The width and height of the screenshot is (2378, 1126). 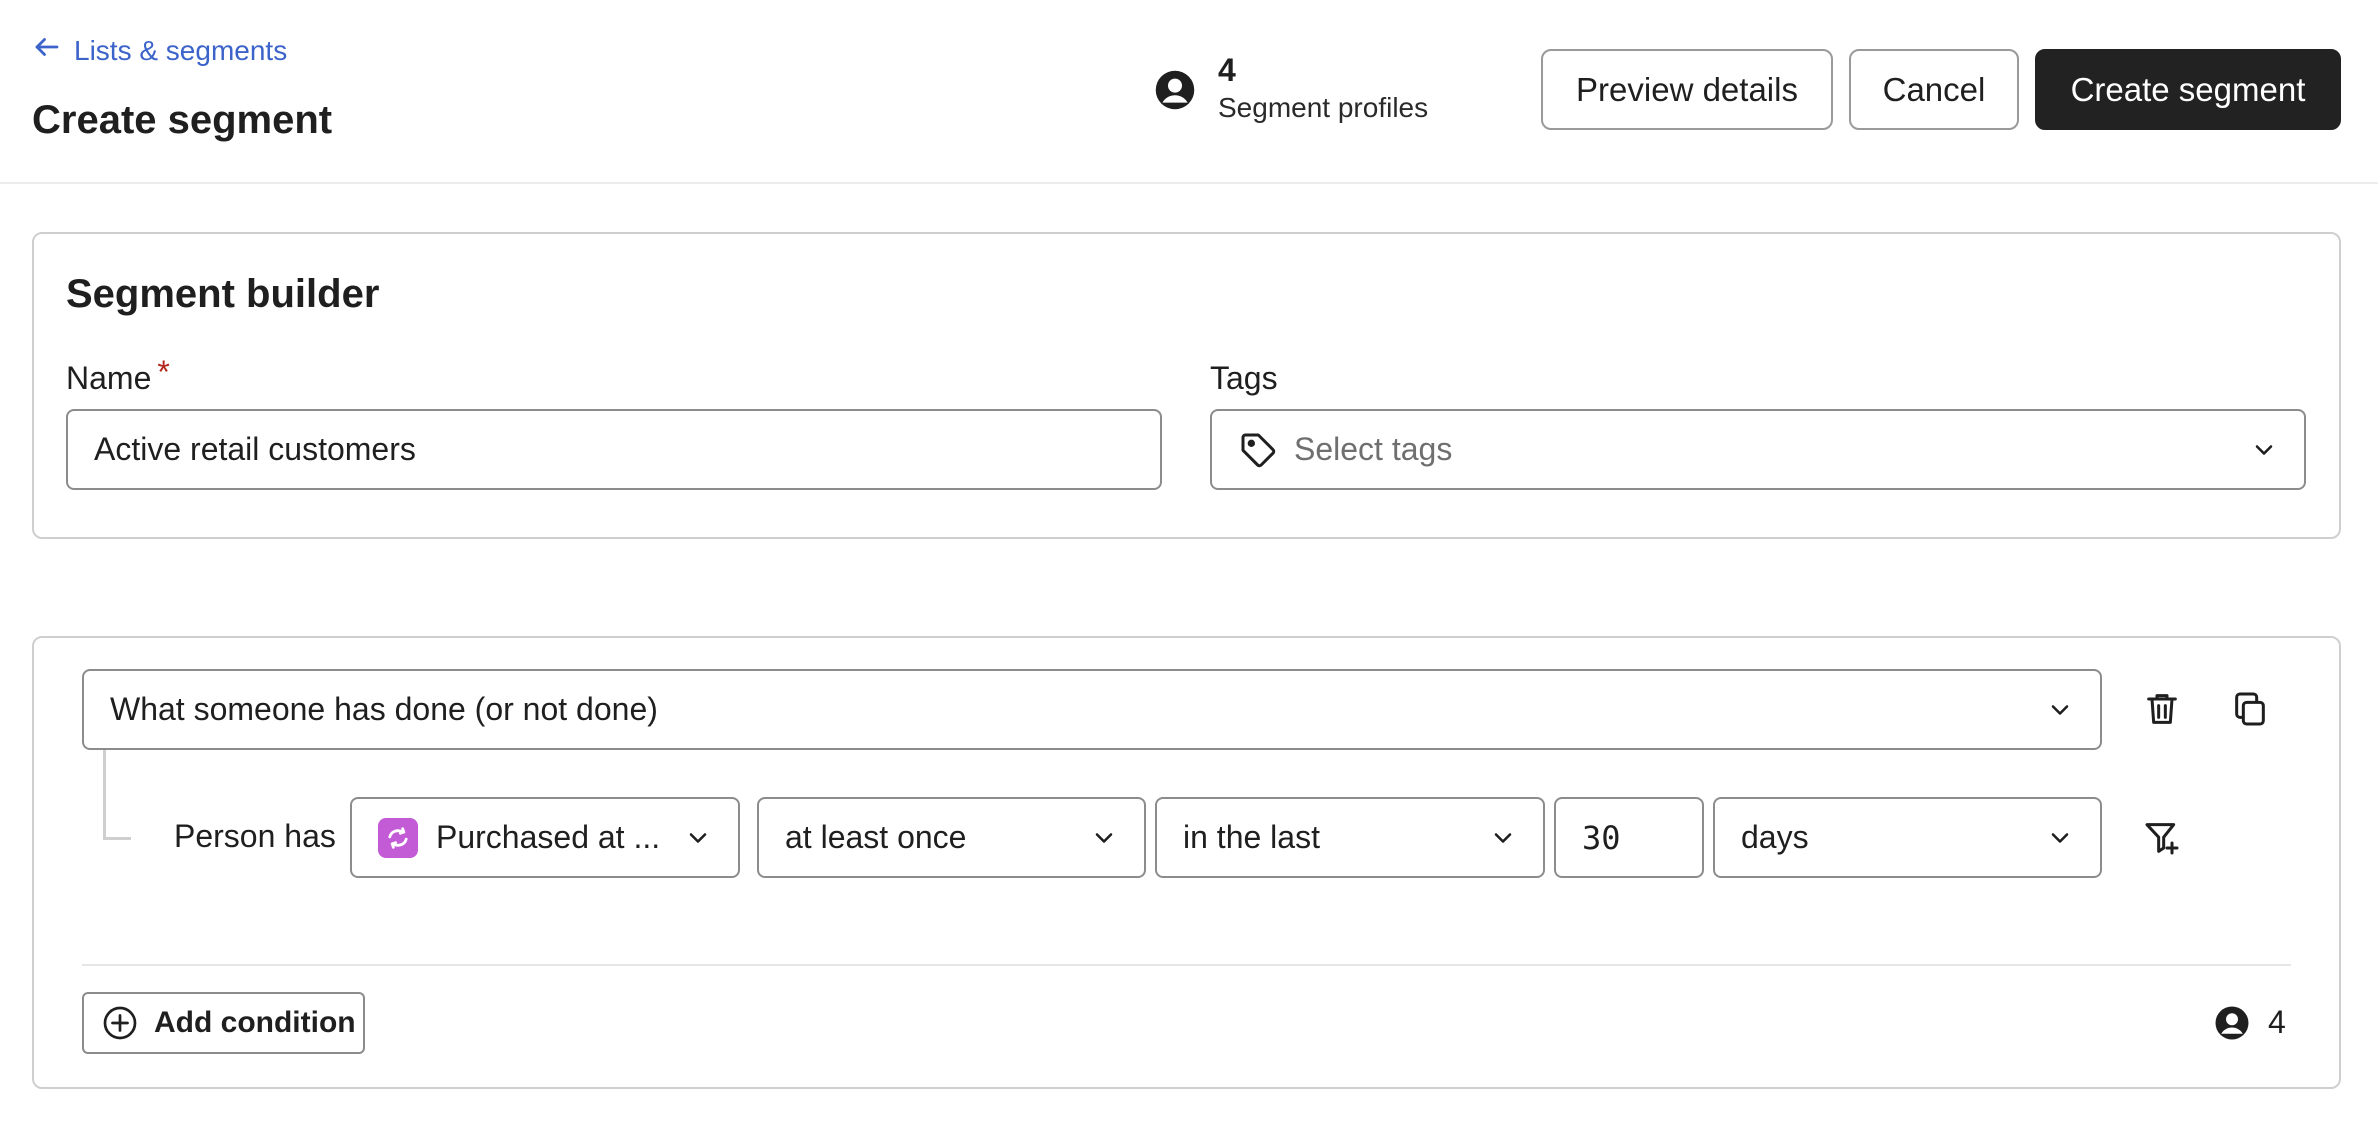 I want to click on copy-icon, so click(x=2250, y=709).